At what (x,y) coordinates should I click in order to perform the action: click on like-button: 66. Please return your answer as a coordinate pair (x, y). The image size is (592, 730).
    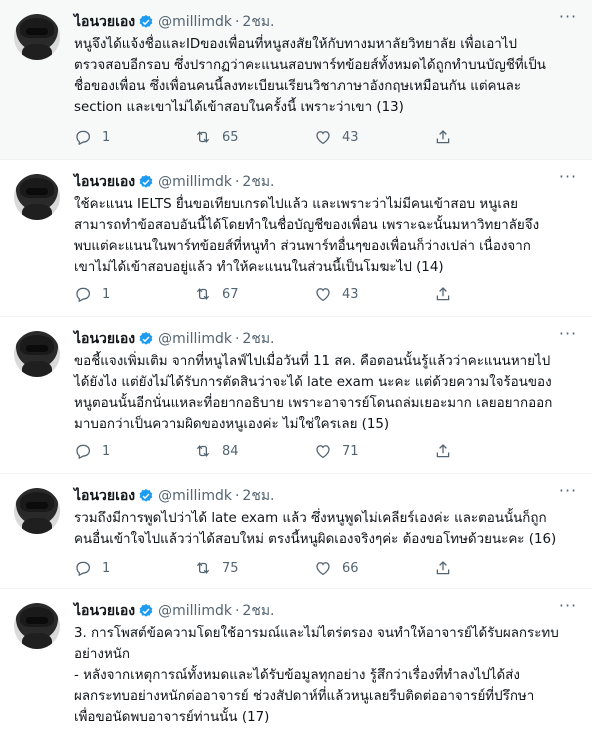
    Looking at the image, I should click on (374, 568).